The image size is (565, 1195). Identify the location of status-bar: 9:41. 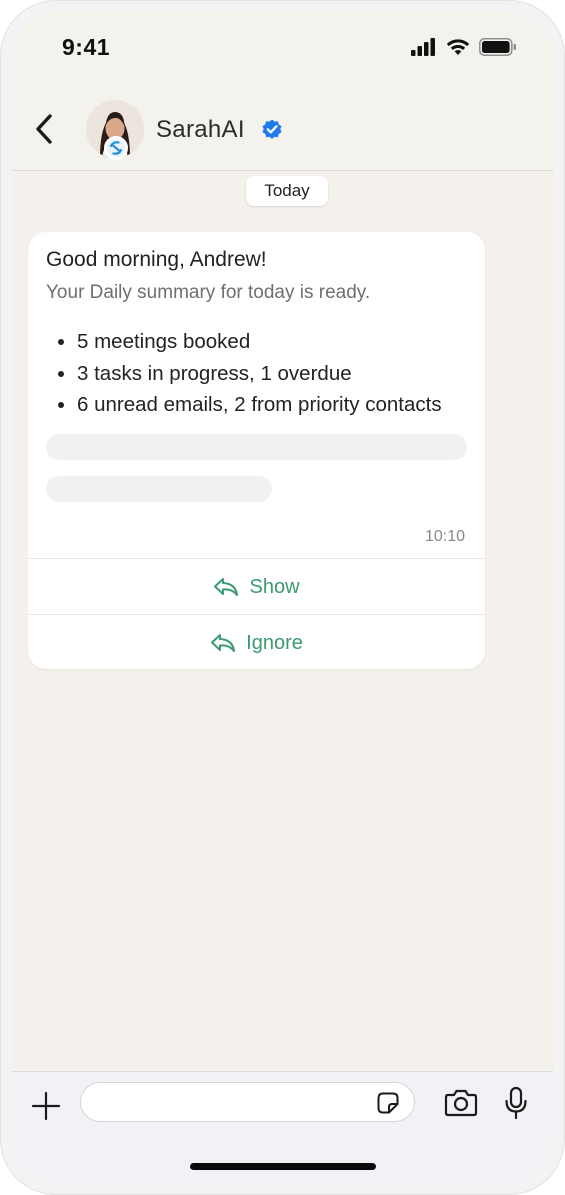
(282, 49).